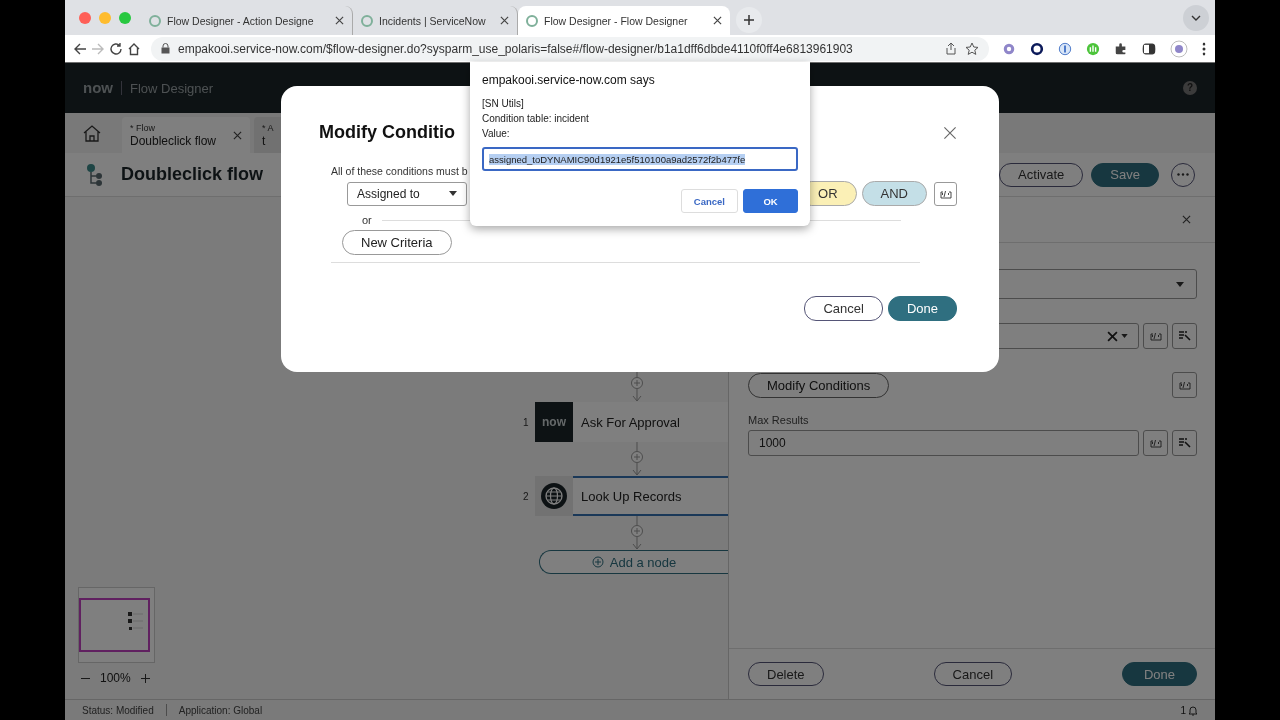 This screenshot has width=1280, height=720. I want to click on bell-icon, so click(1193, 710).